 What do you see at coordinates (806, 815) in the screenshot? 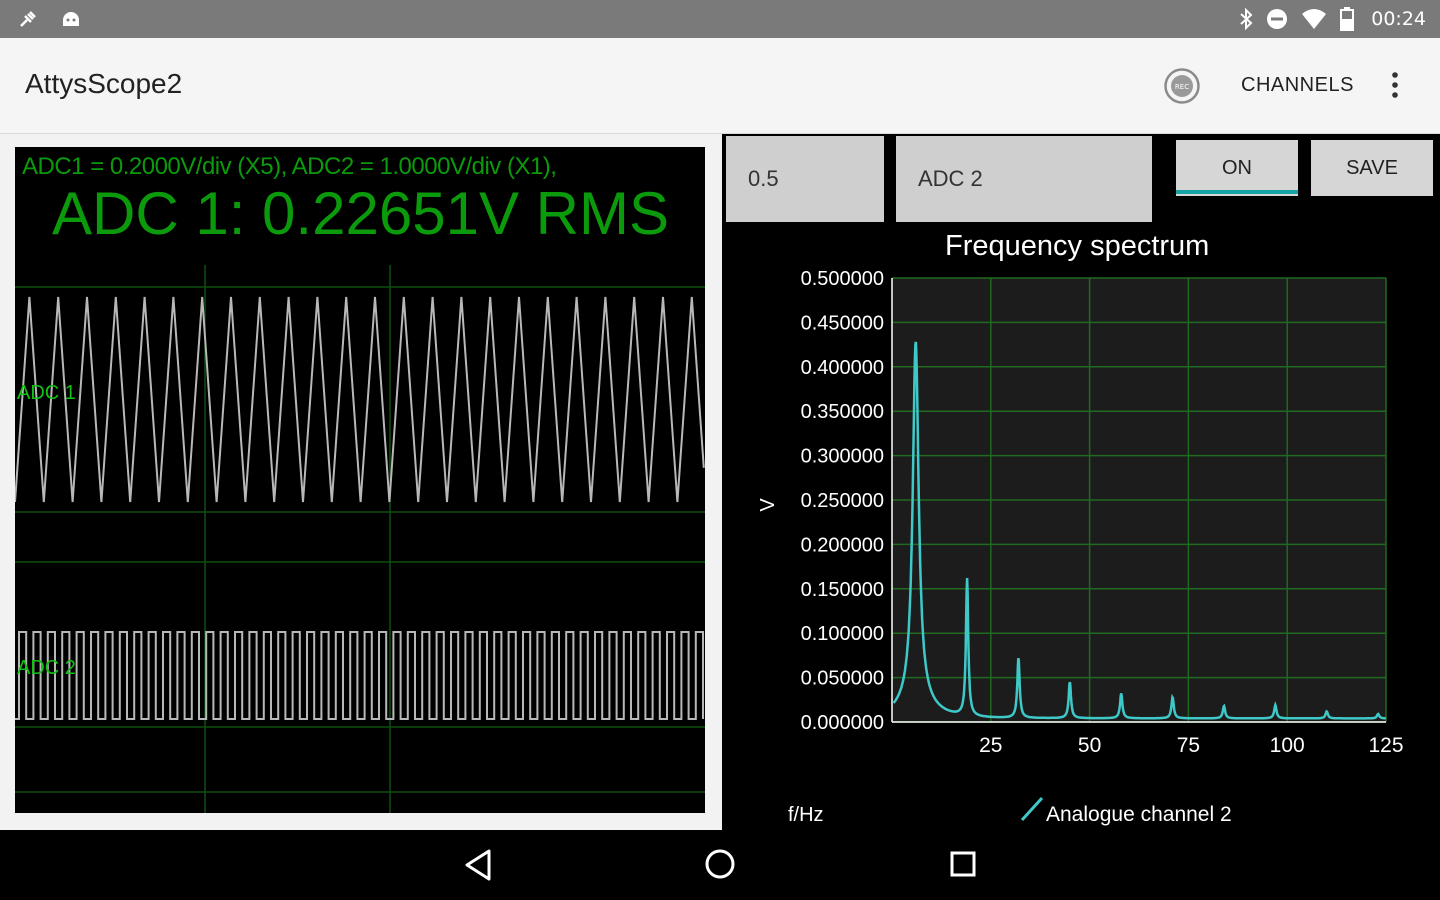
I see `x-axis-label: f/Hz` at bounding box center [806, 815].